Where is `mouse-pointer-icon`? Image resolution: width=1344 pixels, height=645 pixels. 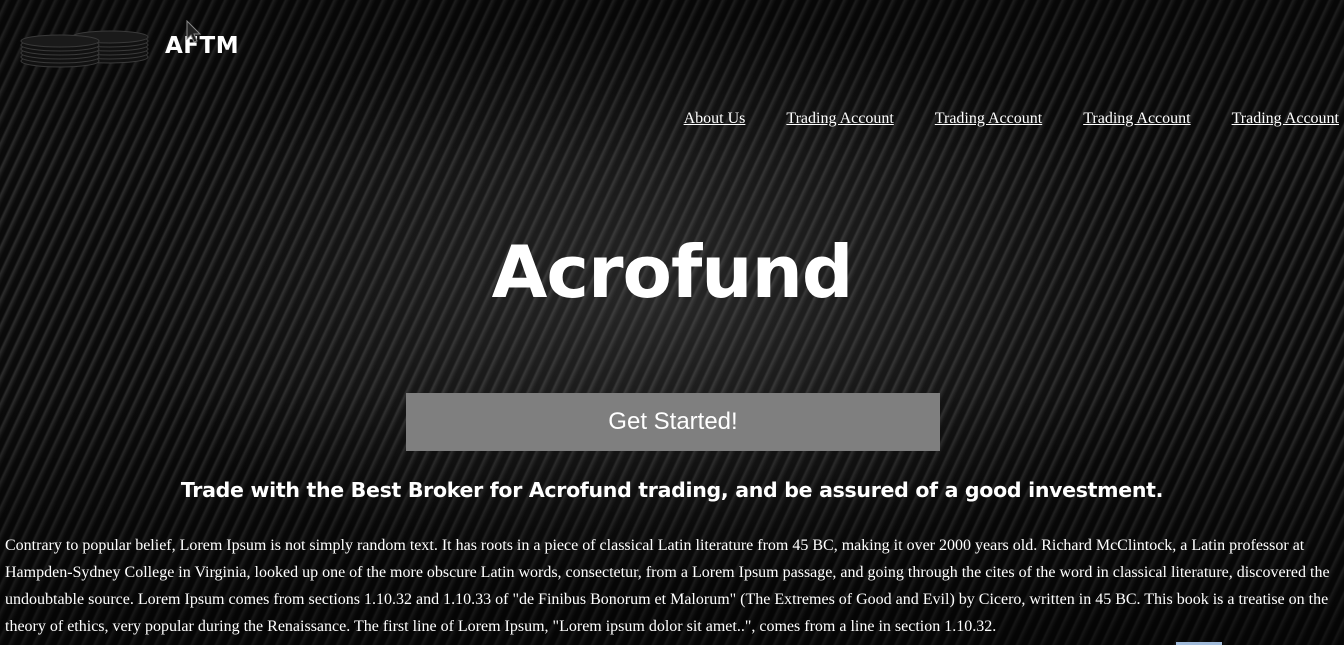
mouse-pointer-icon is located at coordinates (194, 31).